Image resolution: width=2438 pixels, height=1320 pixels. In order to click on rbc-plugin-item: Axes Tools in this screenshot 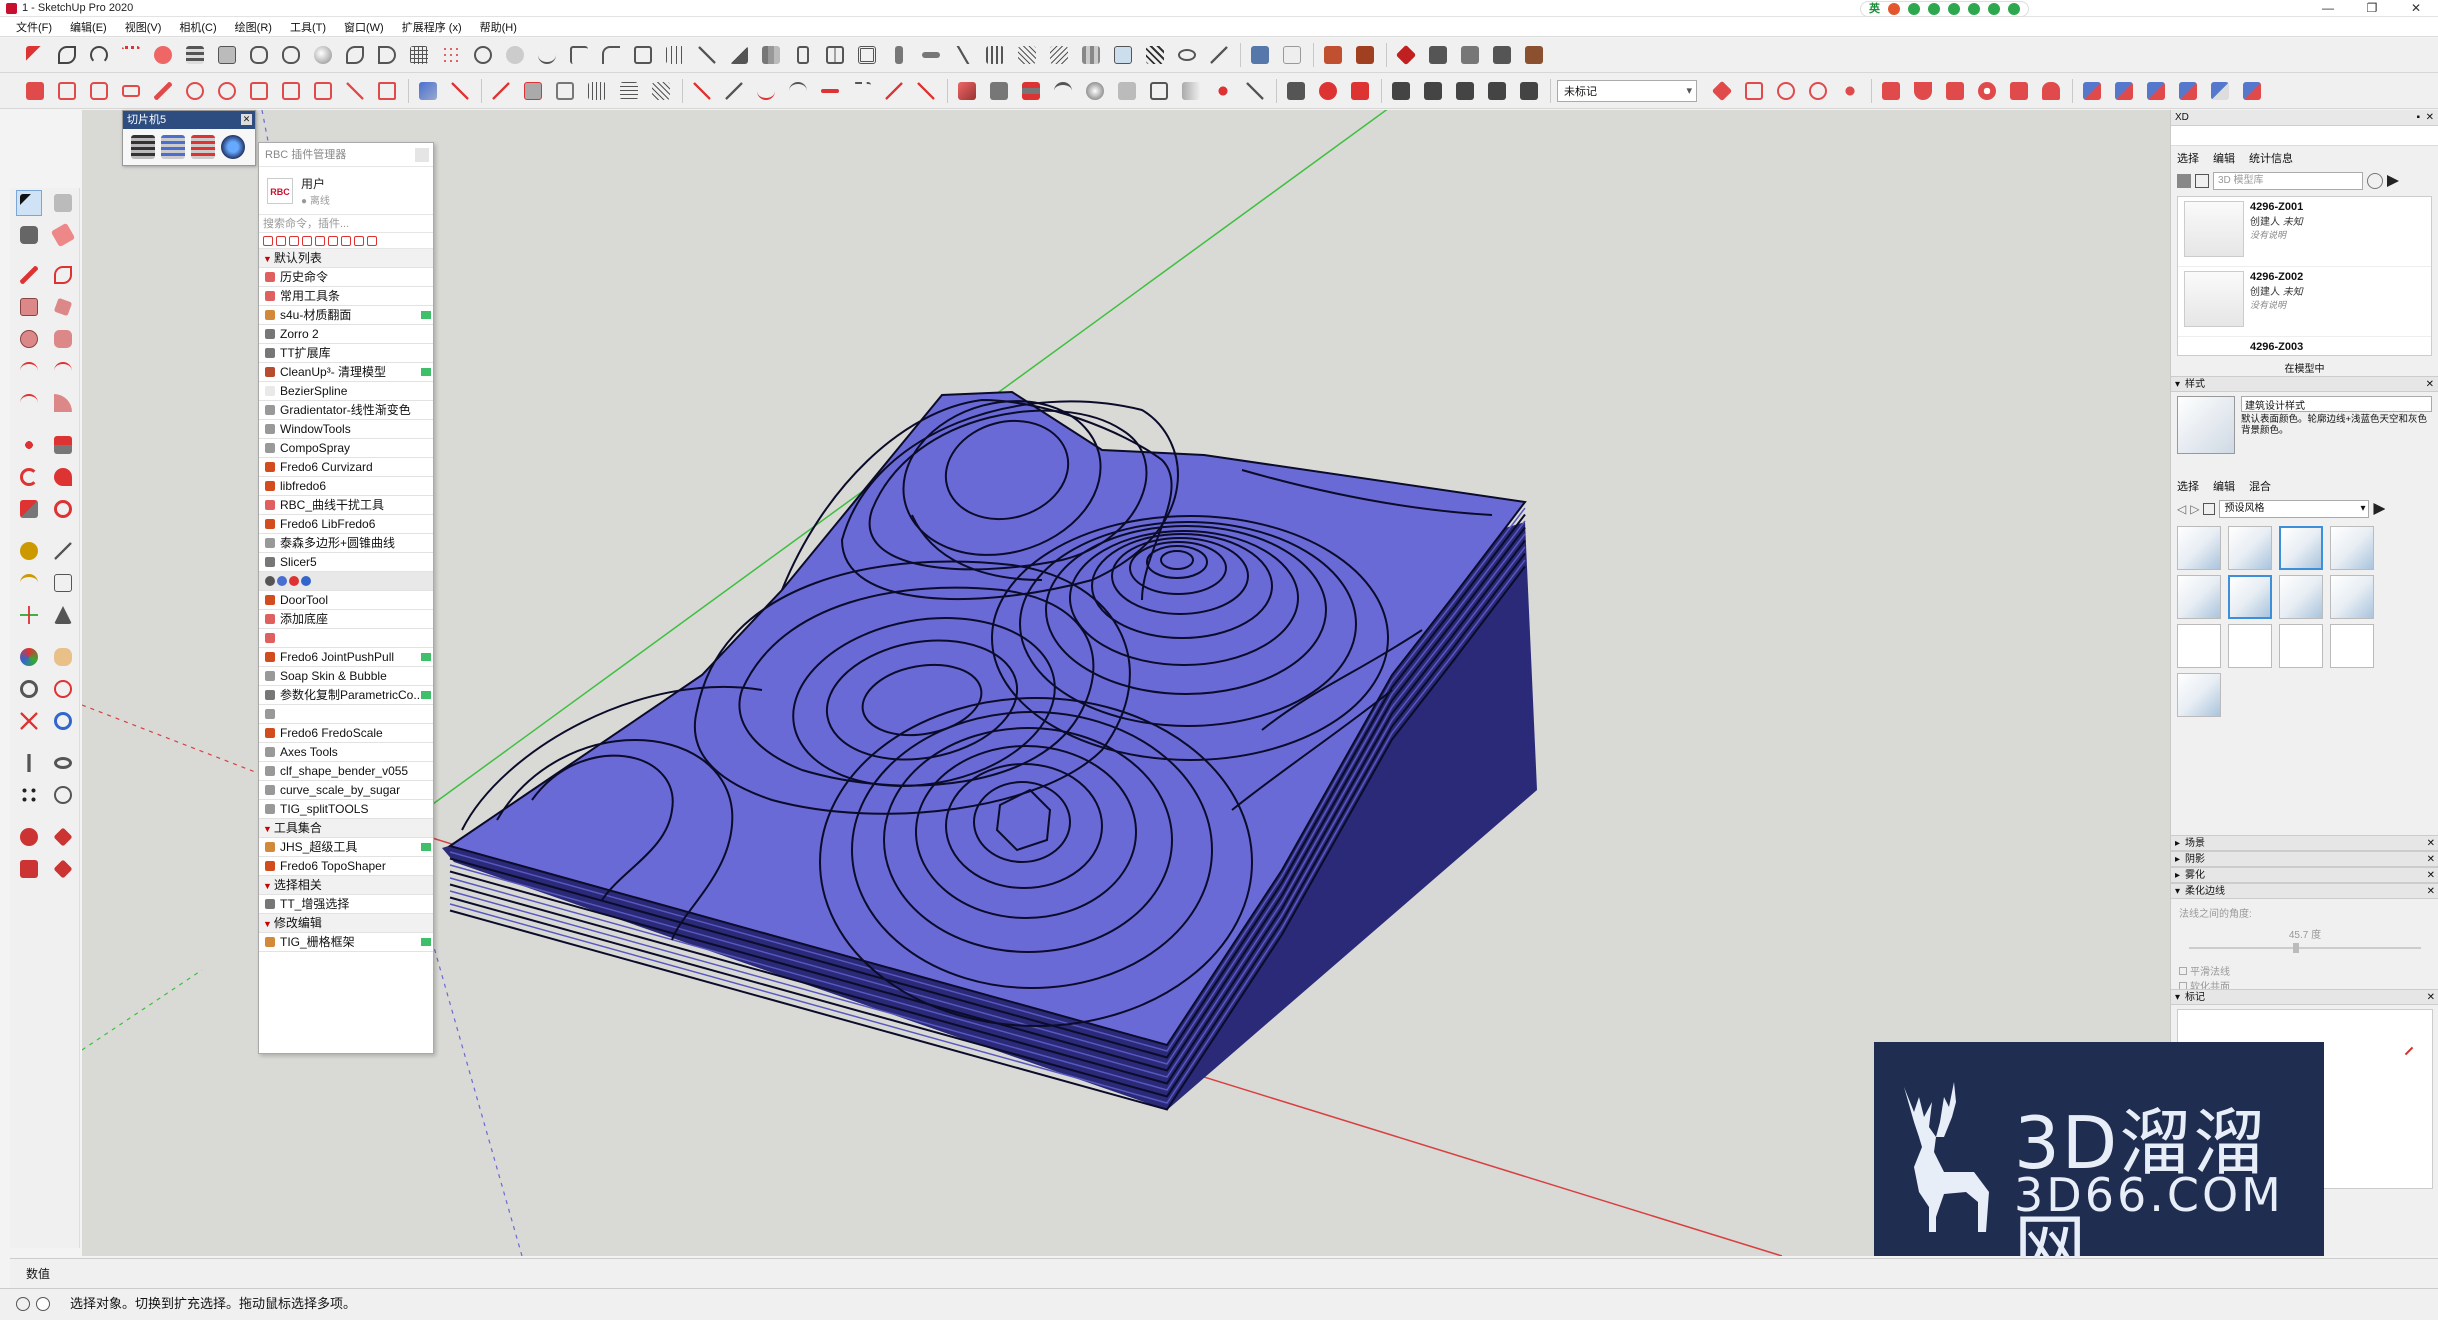, I will do `click(346, 752)`.